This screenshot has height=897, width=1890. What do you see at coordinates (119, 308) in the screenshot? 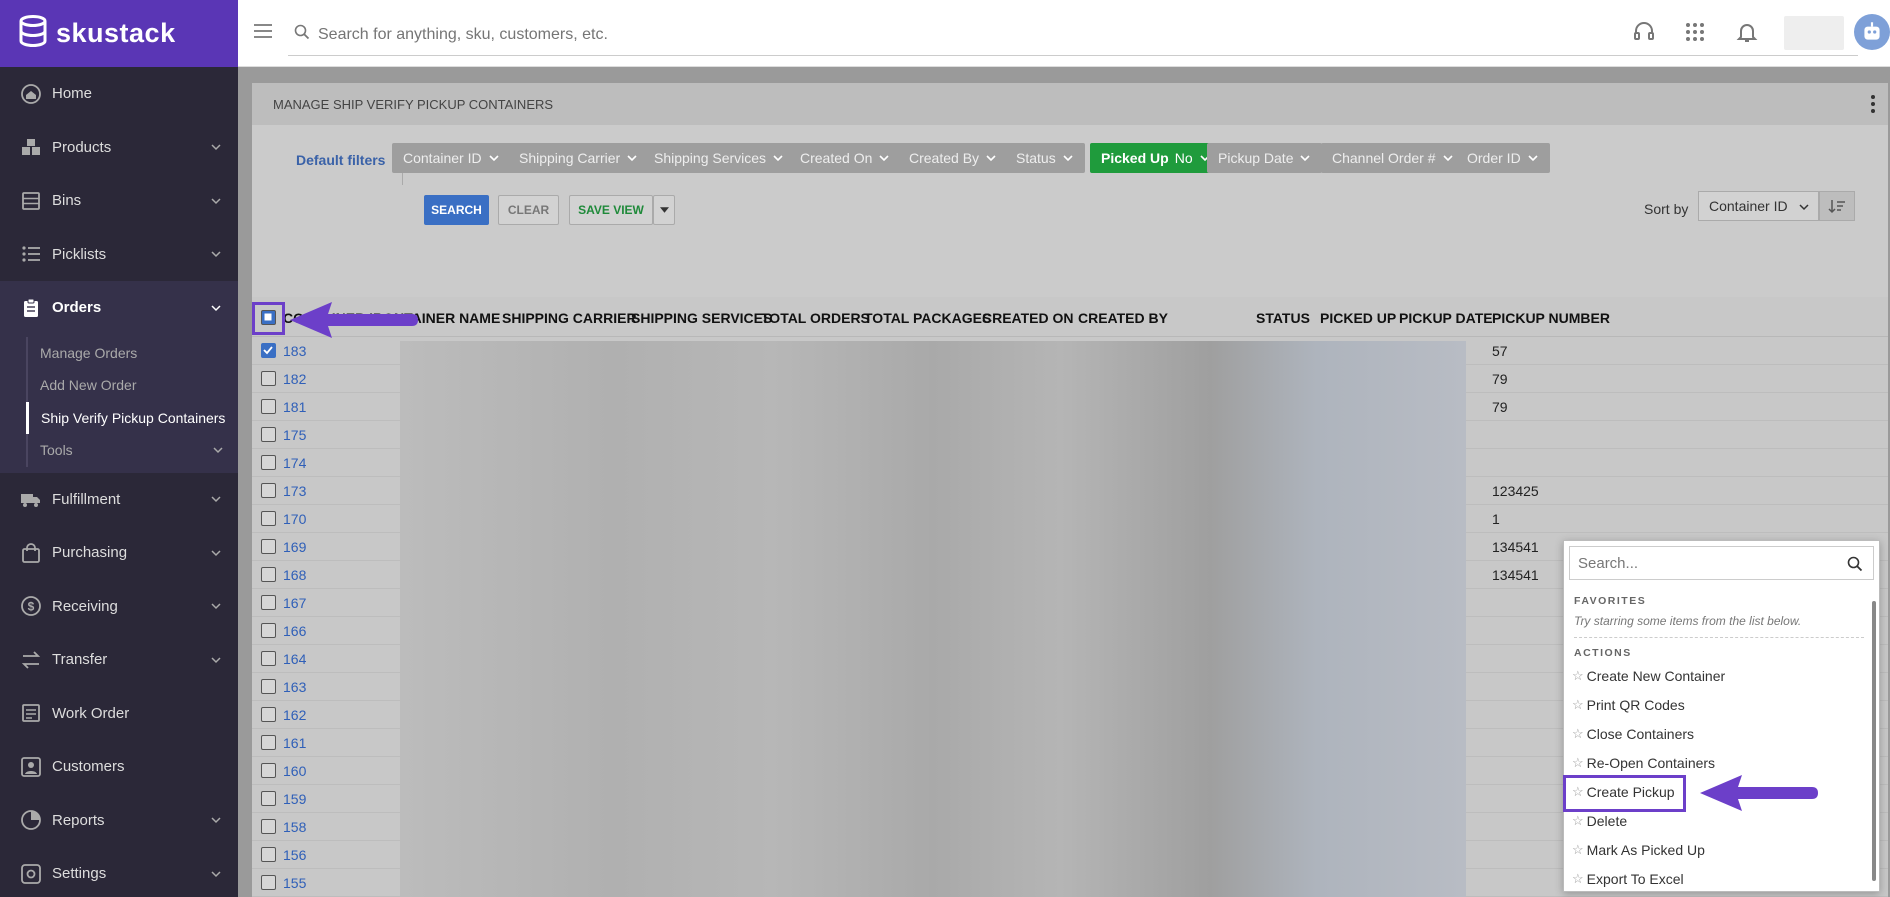
I see `sidebar-item-orders: Orders` at bounding box center [119, 308].